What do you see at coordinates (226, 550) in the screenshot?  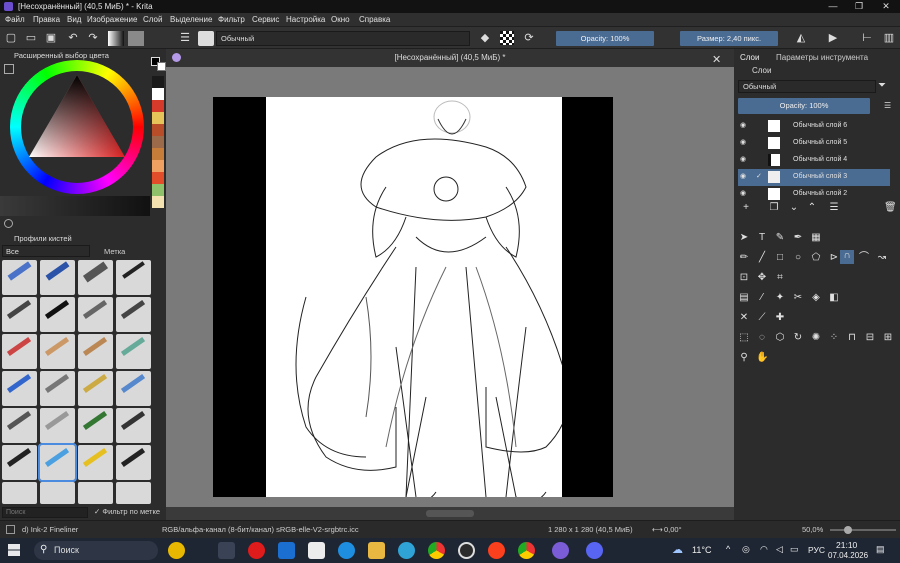 I see `task-view-icon` at bounding box center [226, 550].